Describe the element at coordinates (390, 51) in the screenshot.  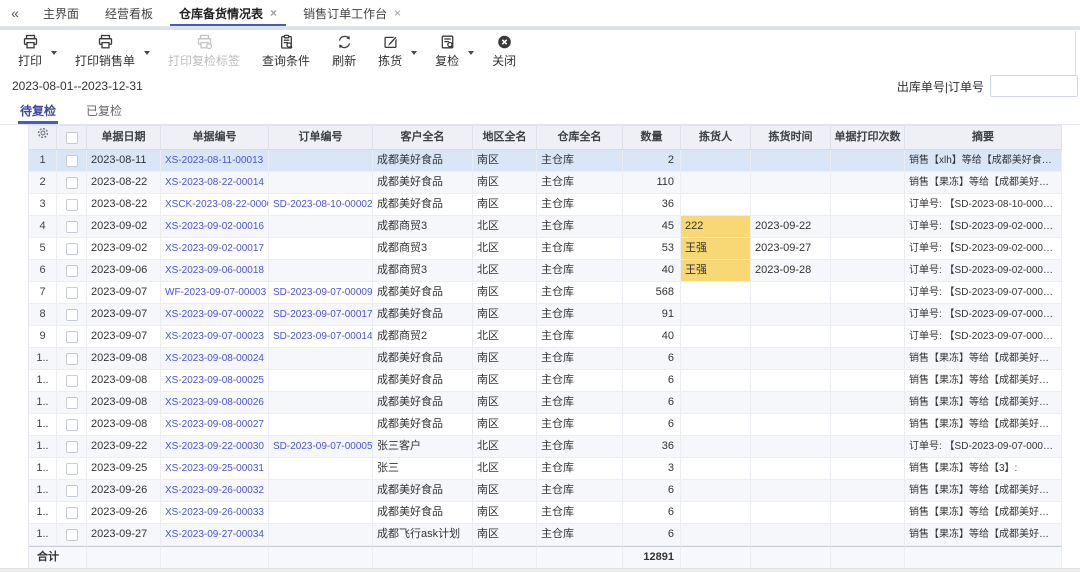
I see `pick-button: 拣货` at that location.